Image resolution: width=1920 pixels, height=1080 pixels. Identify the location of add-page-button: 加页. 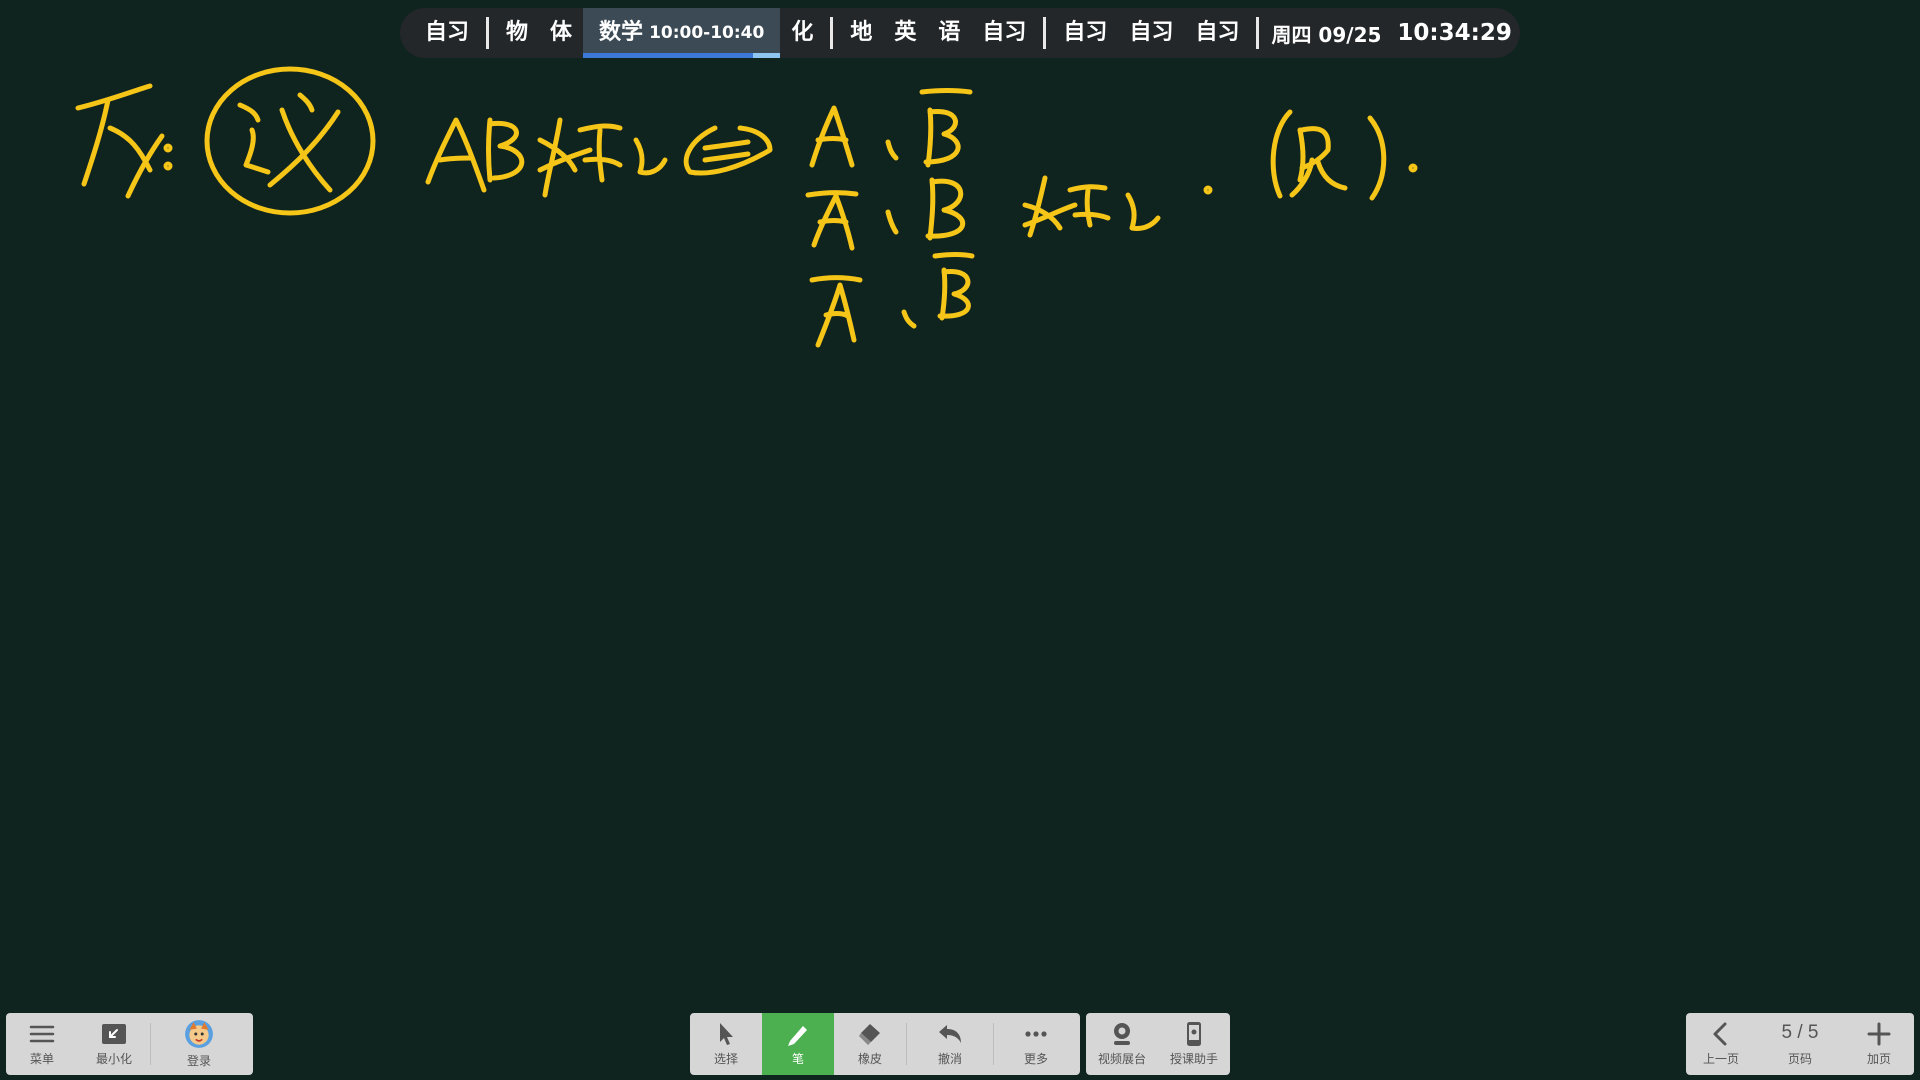
(1879, 1044).